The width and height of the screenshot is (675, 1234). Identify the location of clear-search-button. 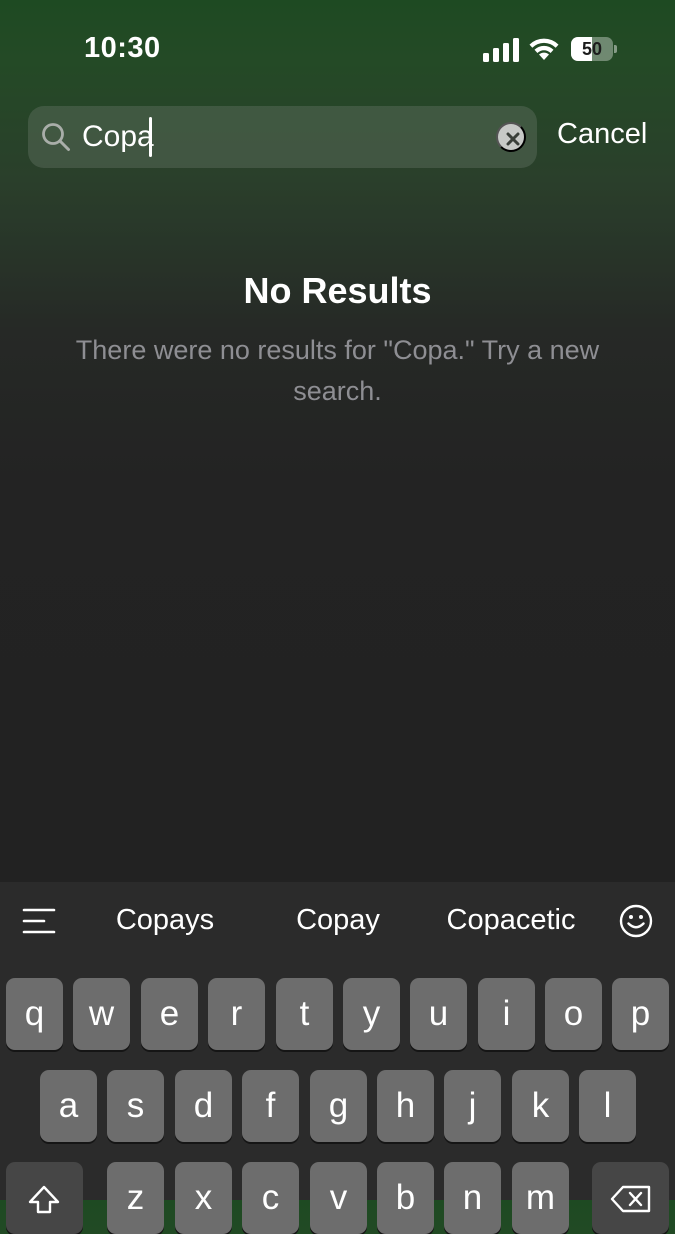
(511, 137).